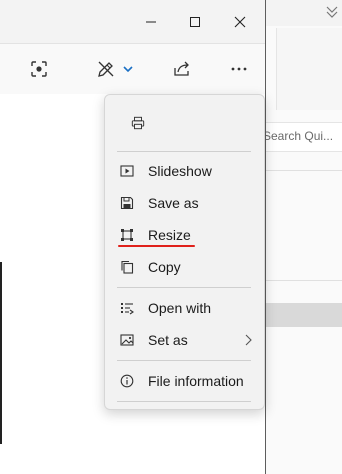  What do you see at coordinates (127, 340) in the screenshot?
I see `set-as-icon` at bounding box center [127, 340].